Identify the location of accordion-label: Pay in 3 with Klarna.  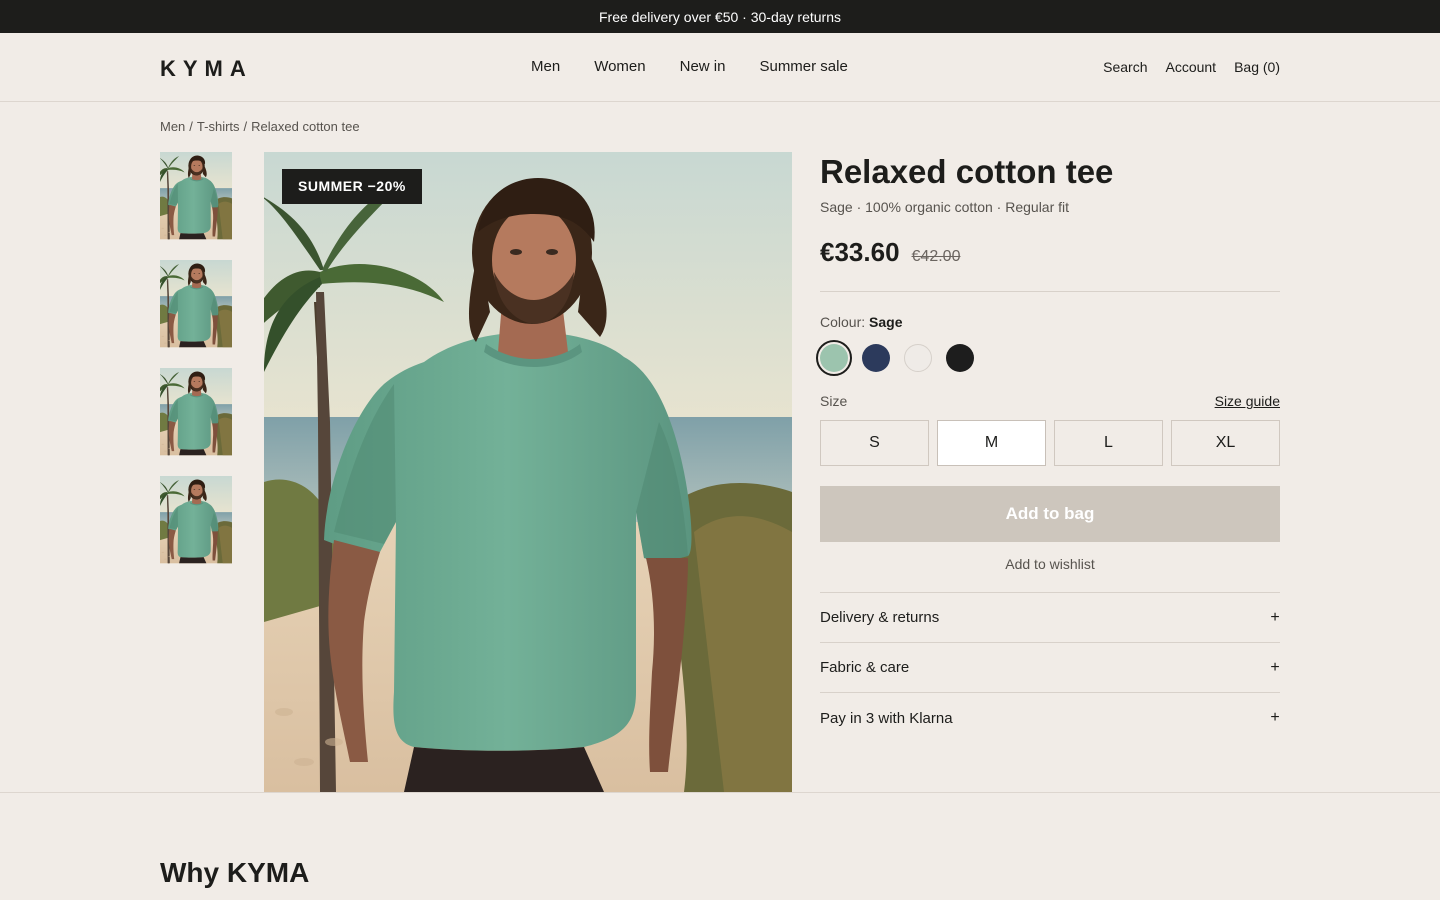
(886, 718).